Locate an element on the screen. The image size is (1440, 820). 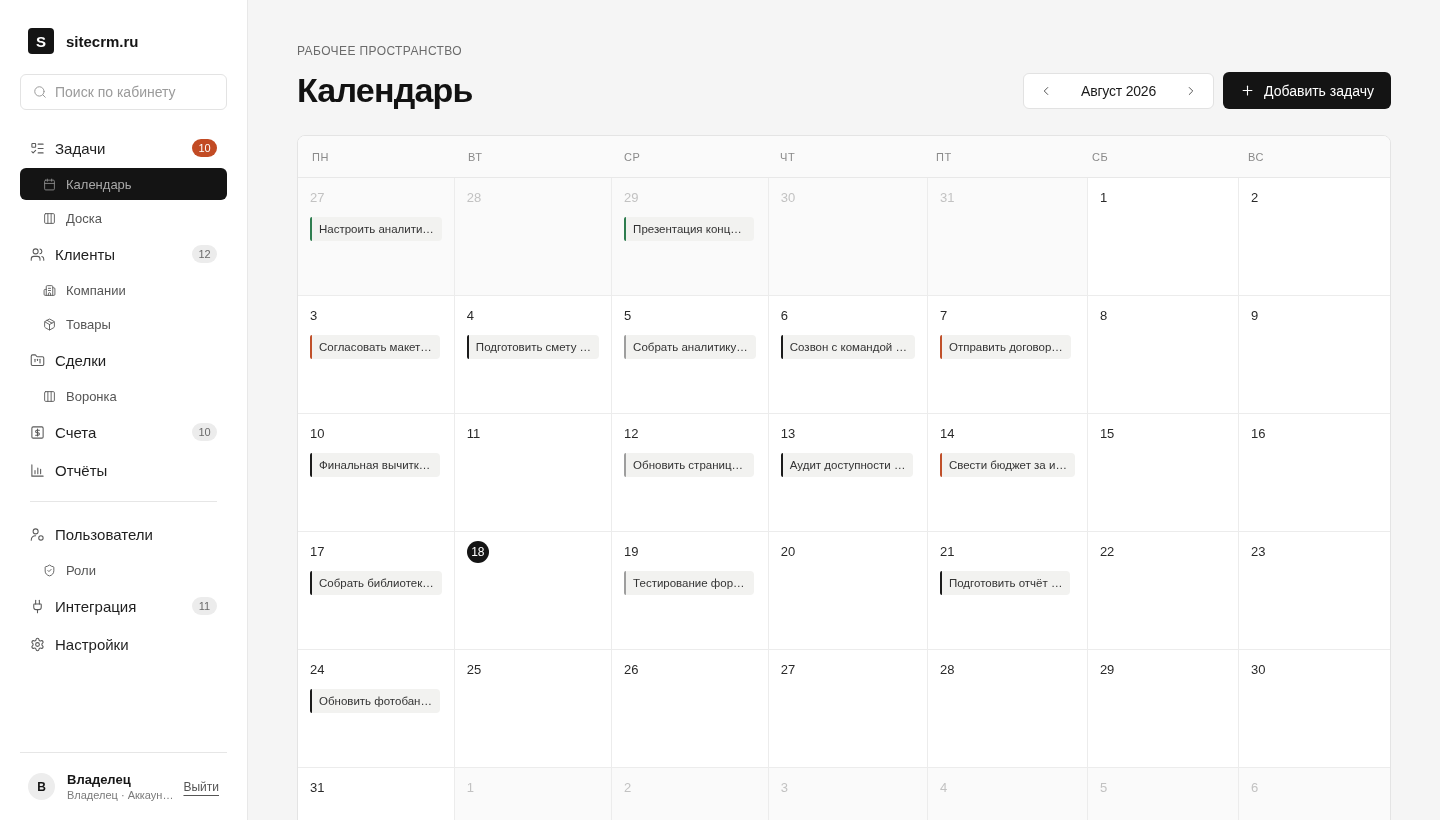
building-icon is located at coordinates (49, 290).